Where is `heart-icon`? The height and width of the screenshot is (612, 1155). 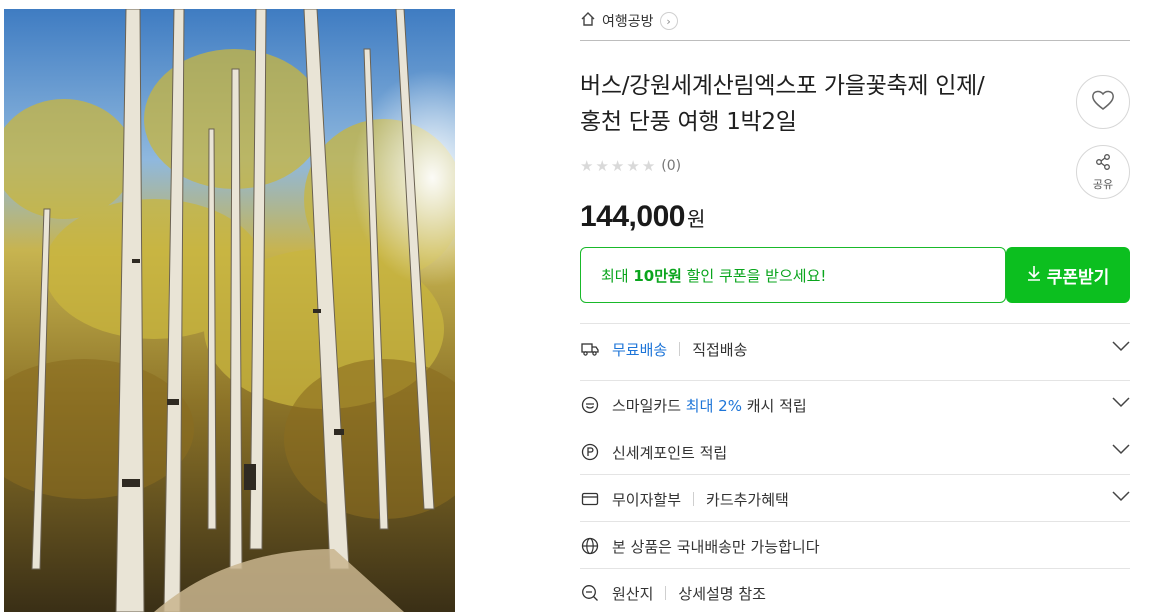
heart-icon is located at coordinates (1103, 102).